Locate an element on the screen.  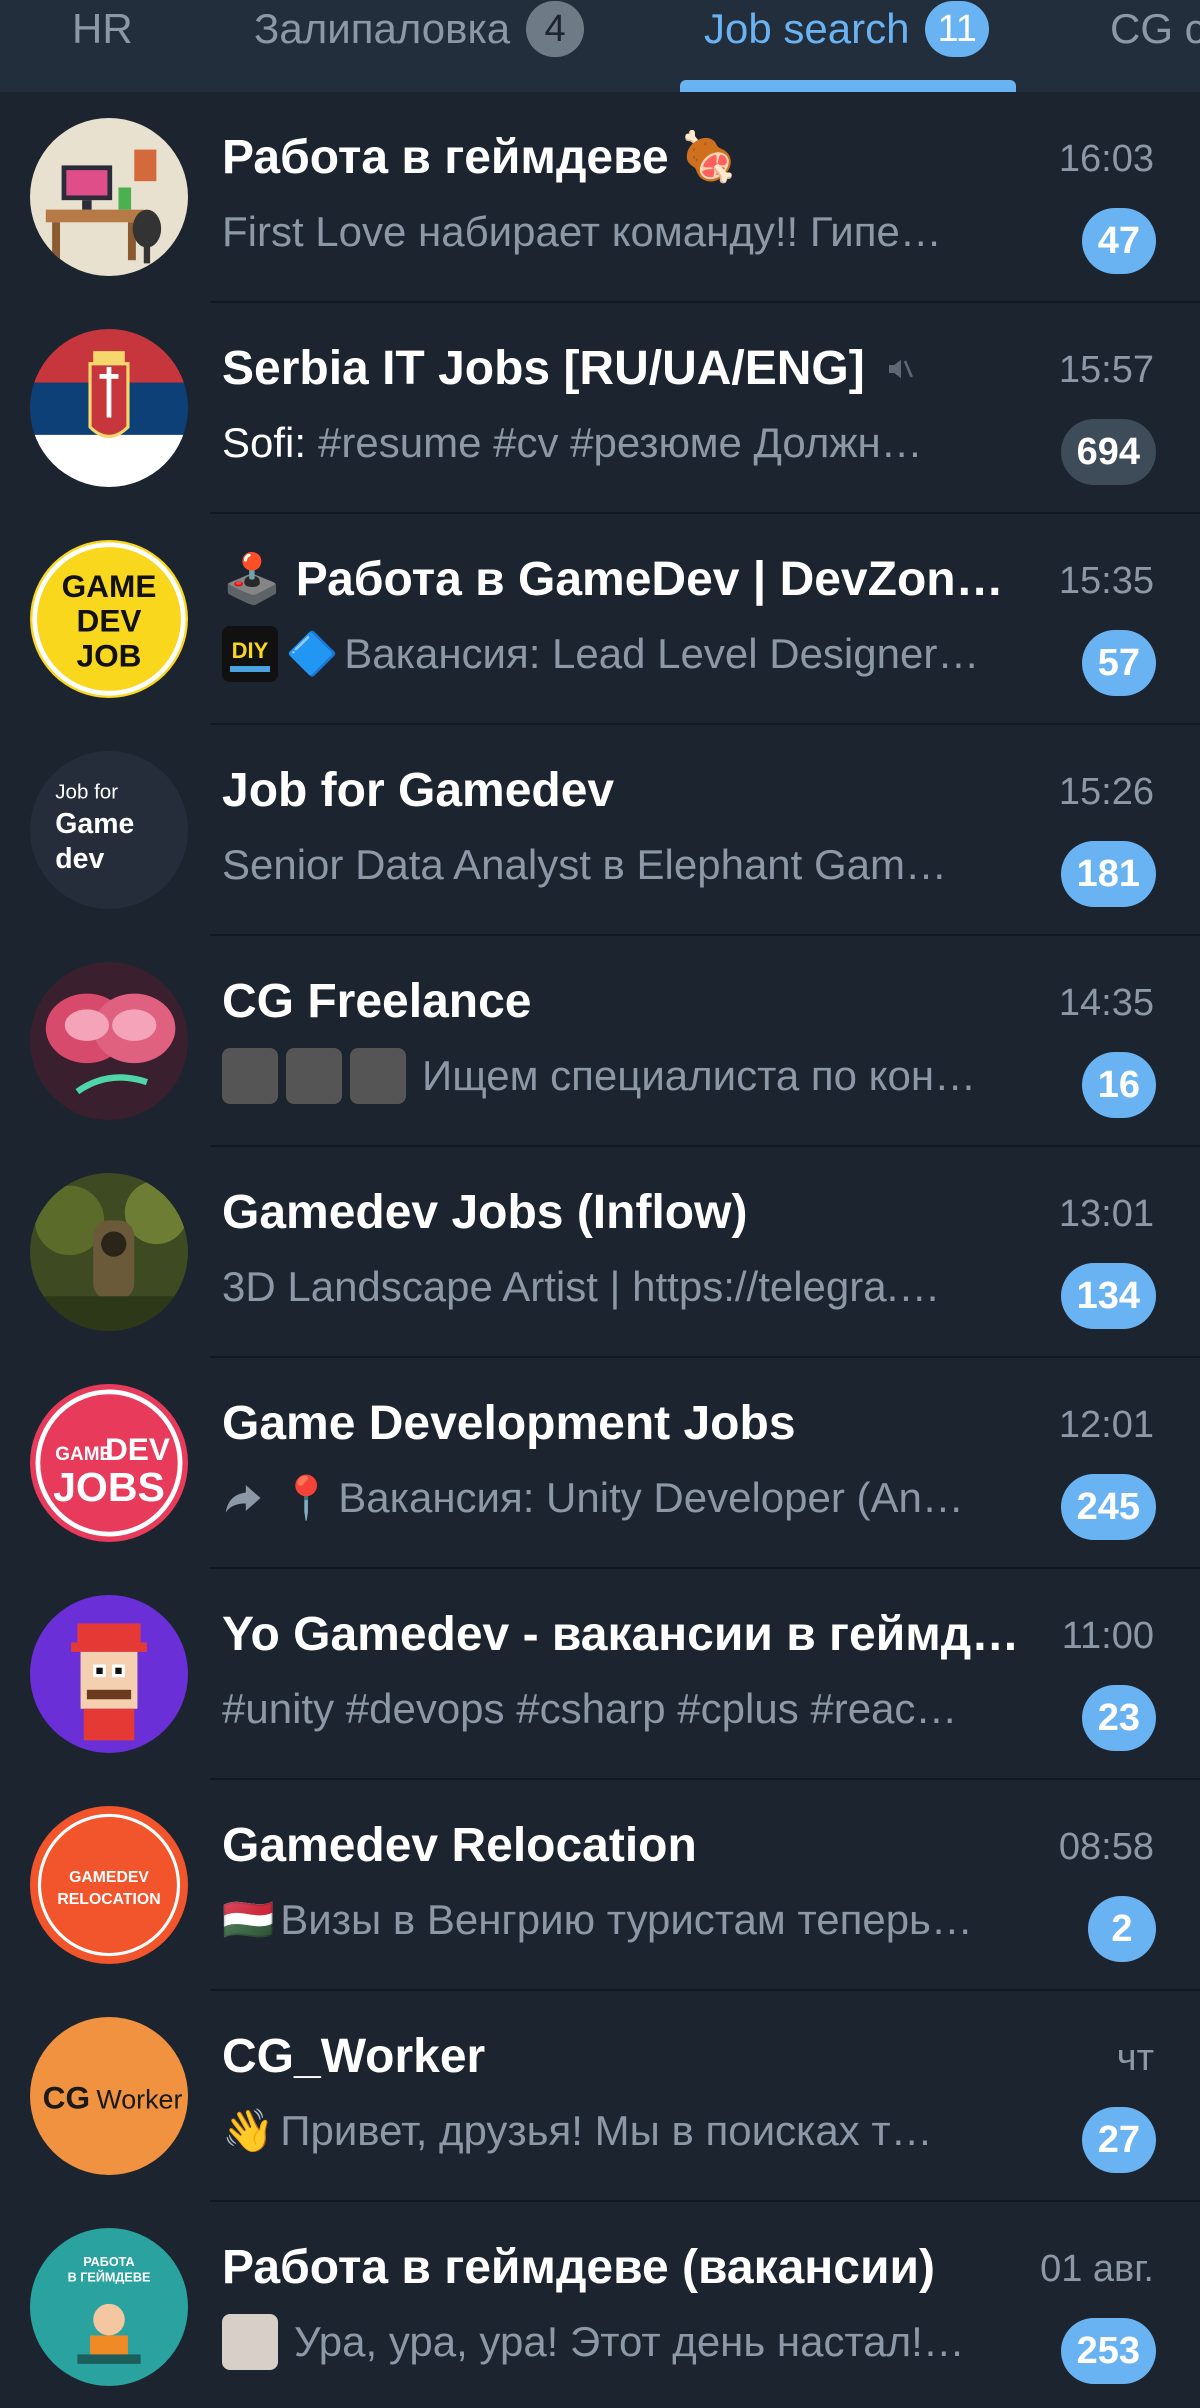
avatar-text: dev is located at coordinates (79, 859).